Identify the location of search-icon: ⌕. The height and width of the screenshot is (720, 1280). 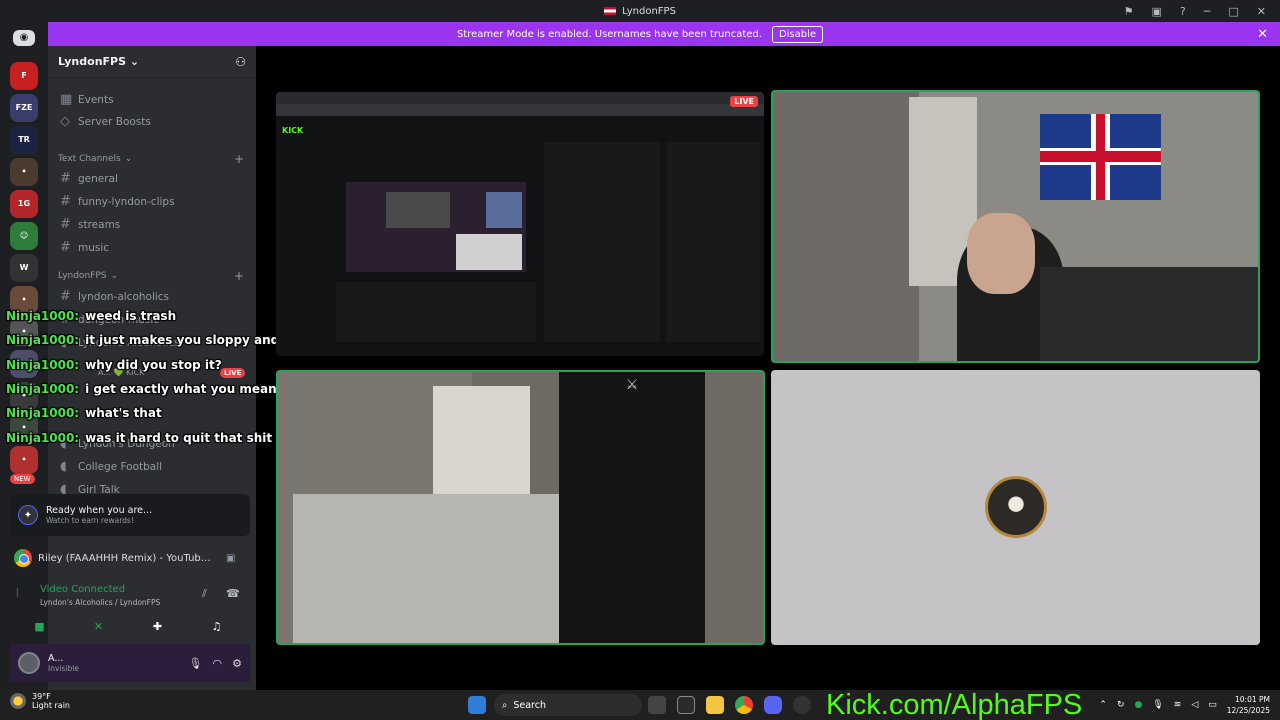
(505, 705).